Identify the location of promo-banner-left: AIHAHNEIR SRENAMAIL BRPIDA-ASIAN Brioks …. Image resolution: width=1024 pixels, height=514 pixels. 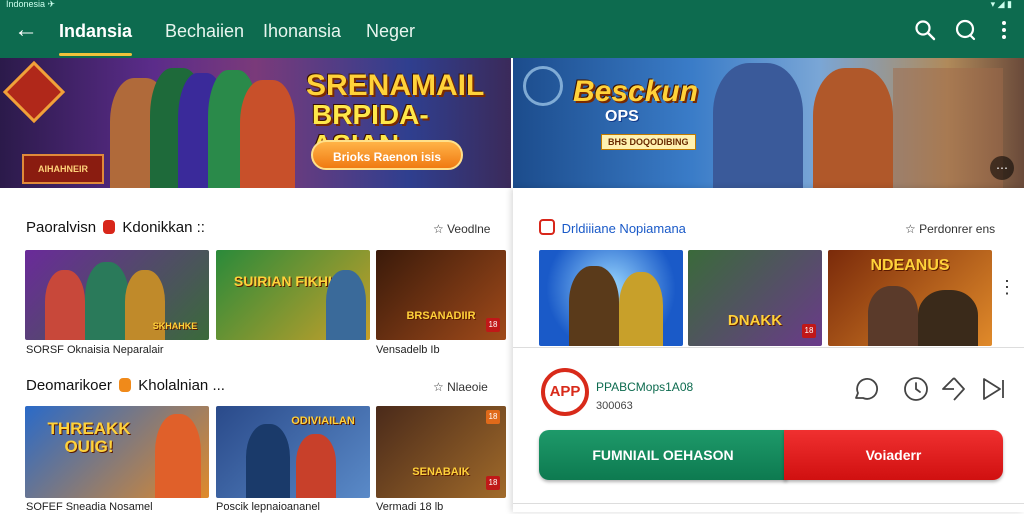
(255, 123).